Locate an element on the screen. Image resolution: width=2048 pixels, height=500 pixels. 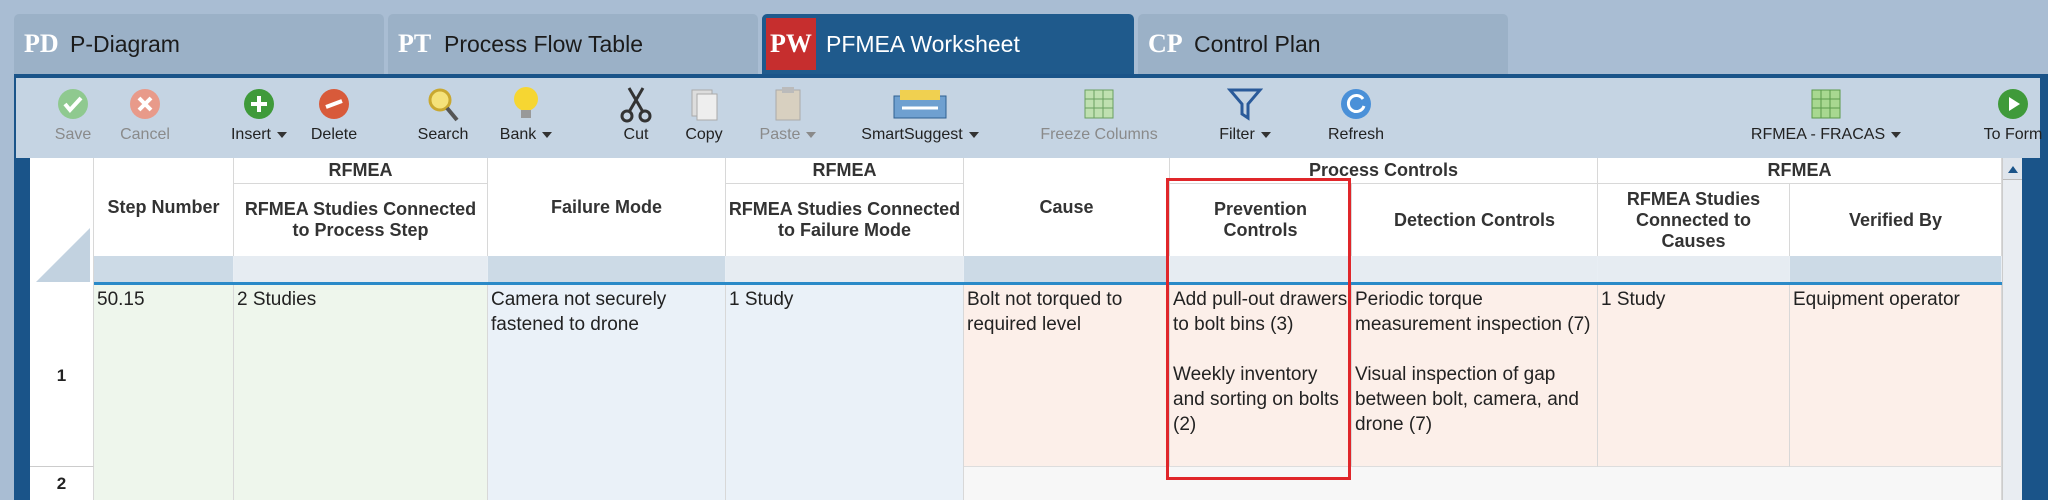
bank-button: Bank is located at coordinates (526, 118).